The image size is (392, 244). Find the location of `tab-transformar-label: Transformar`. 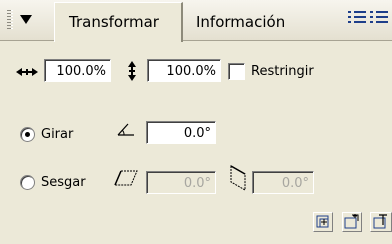

tab-transformar-label: Transformar is located at coordinates (114, 22).